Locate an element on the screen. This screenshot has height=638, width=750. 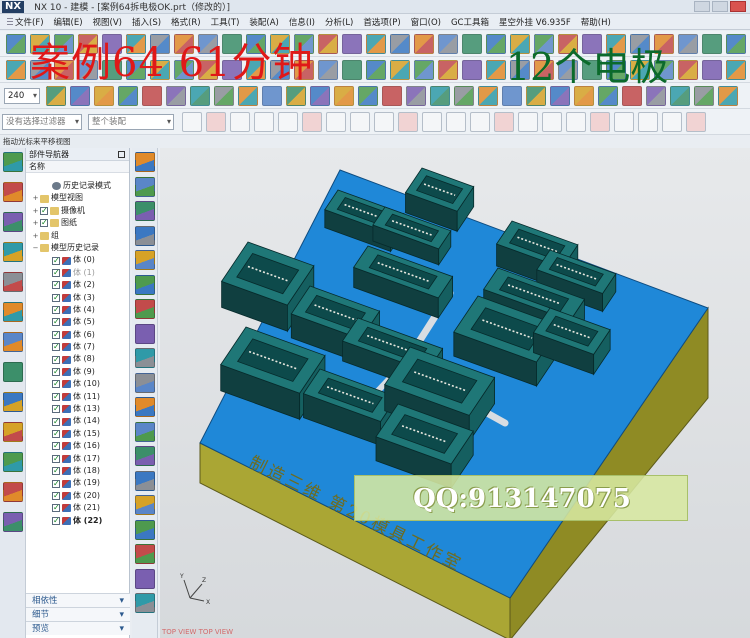
menu-information: 信息(I) is located at coordinates (302, 22).